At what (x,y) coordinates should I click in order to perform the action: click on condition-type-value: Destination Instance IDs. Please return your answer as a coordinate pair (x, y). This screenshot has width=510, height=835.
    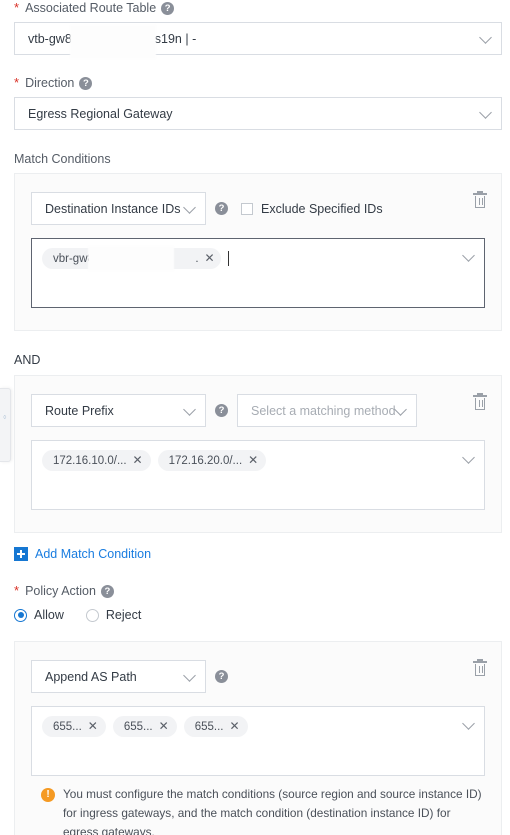
    Looking at the image, I should click on (113, 208).